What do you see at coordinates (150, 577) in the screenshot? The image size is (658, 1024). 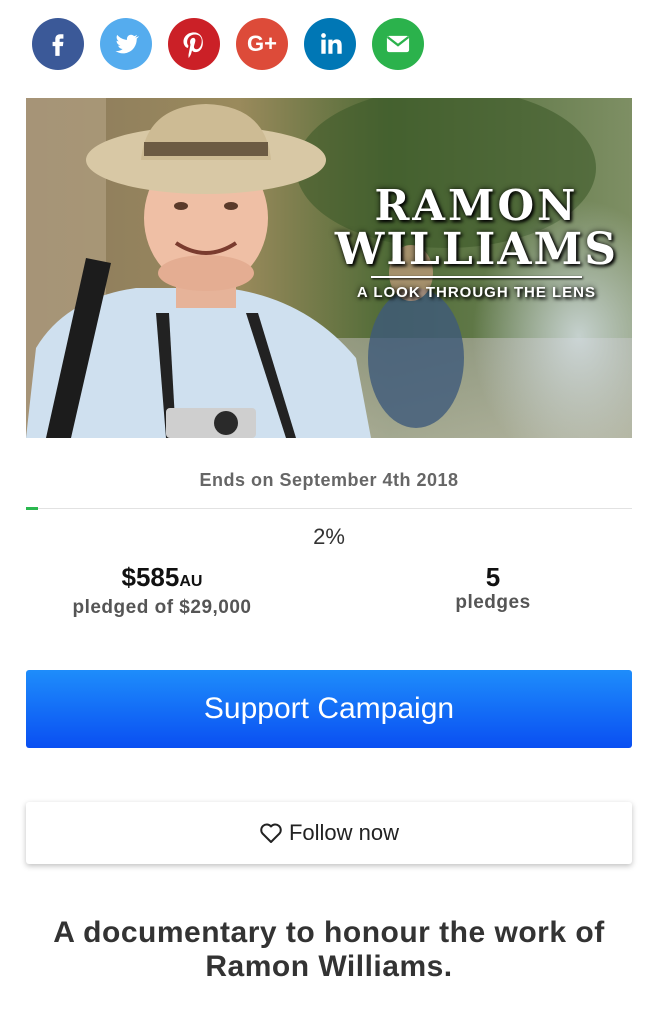 I see `pledged-amount-value: $585` at bounding box center [150, 577].